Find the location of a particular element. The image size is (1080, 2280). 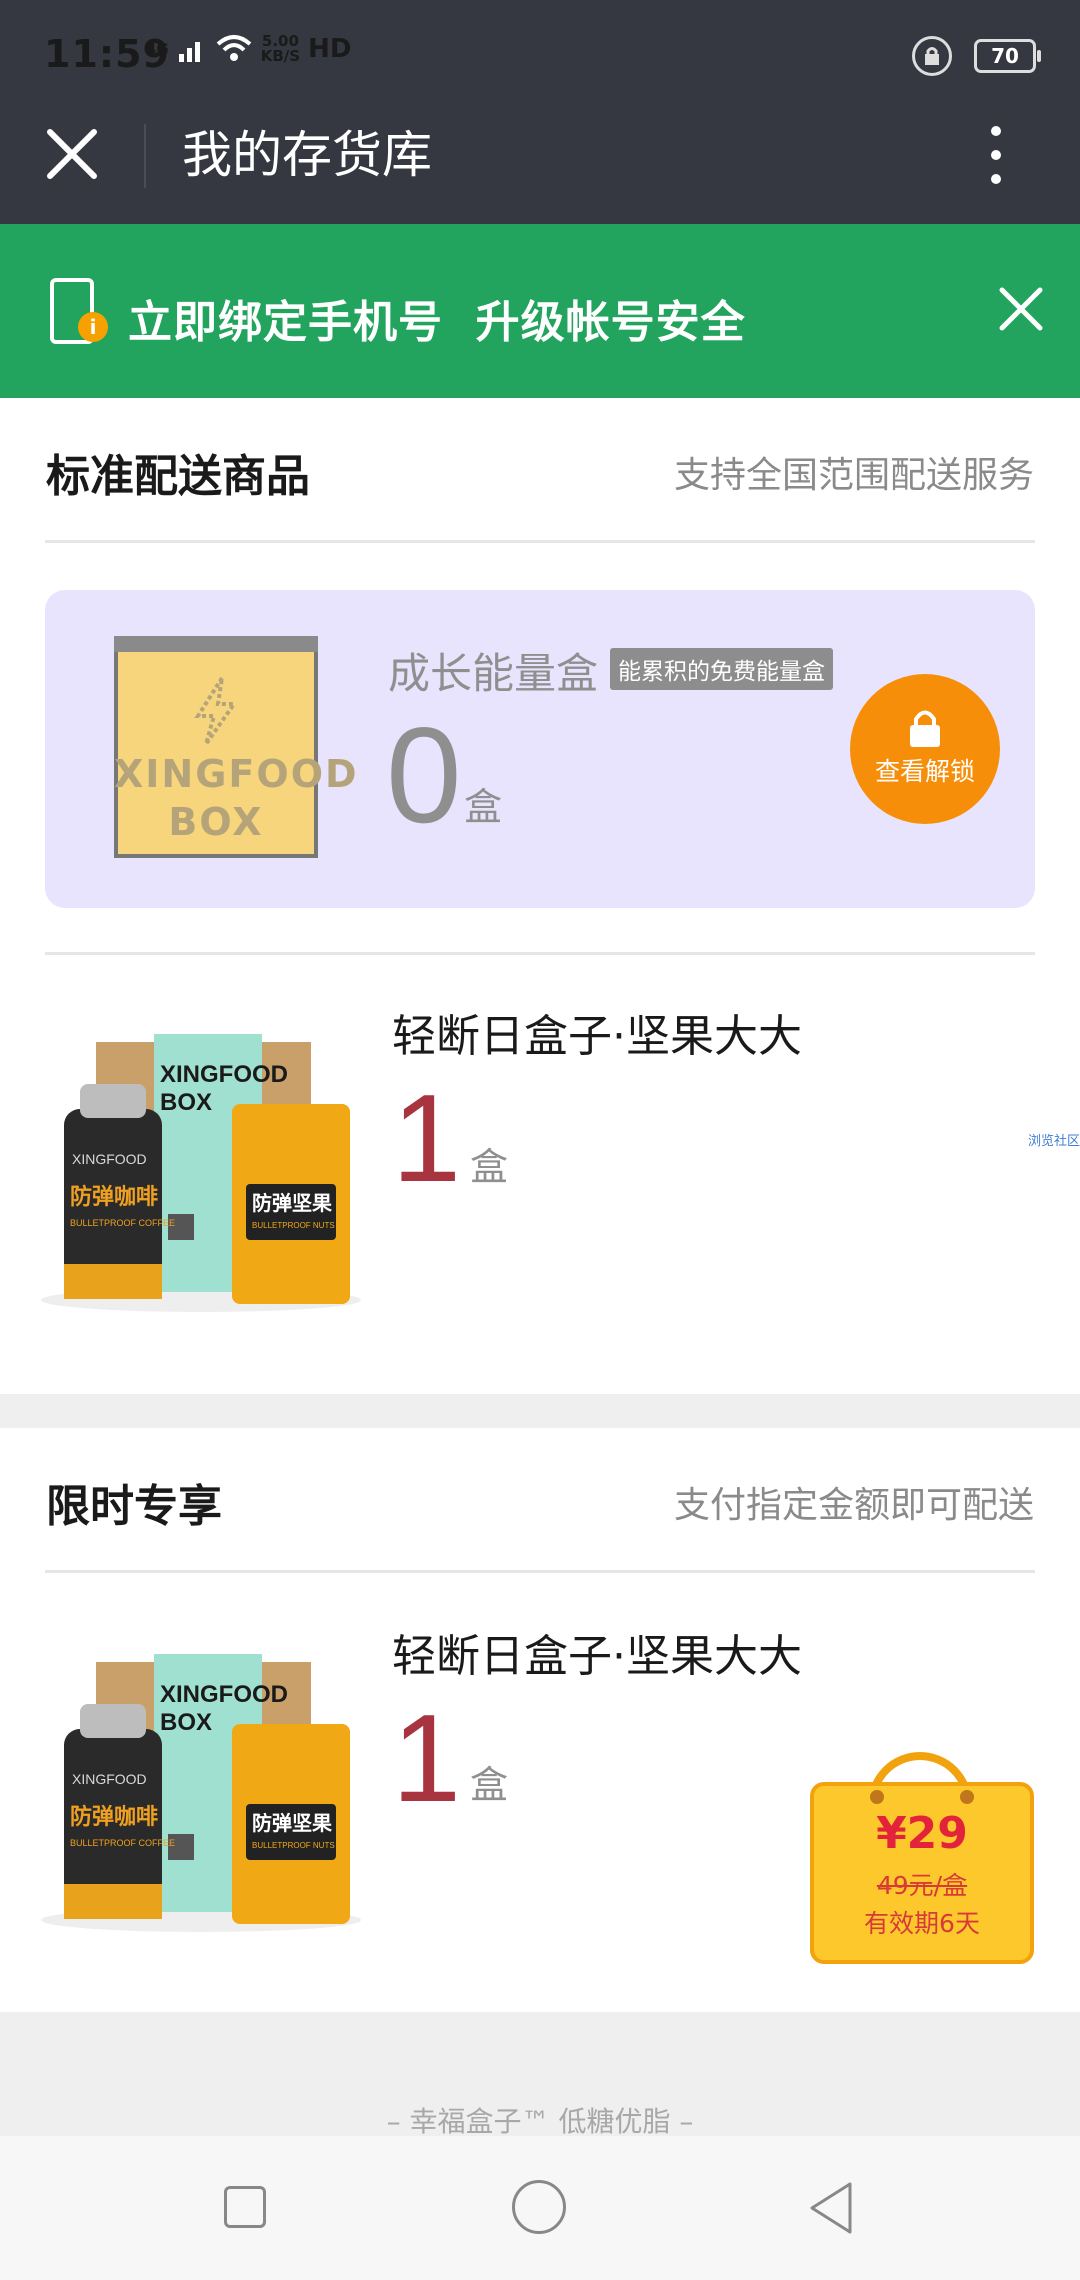

banner-text: 立即绑定手机号 升级帐号安全 is located at coordinates (437, 322).